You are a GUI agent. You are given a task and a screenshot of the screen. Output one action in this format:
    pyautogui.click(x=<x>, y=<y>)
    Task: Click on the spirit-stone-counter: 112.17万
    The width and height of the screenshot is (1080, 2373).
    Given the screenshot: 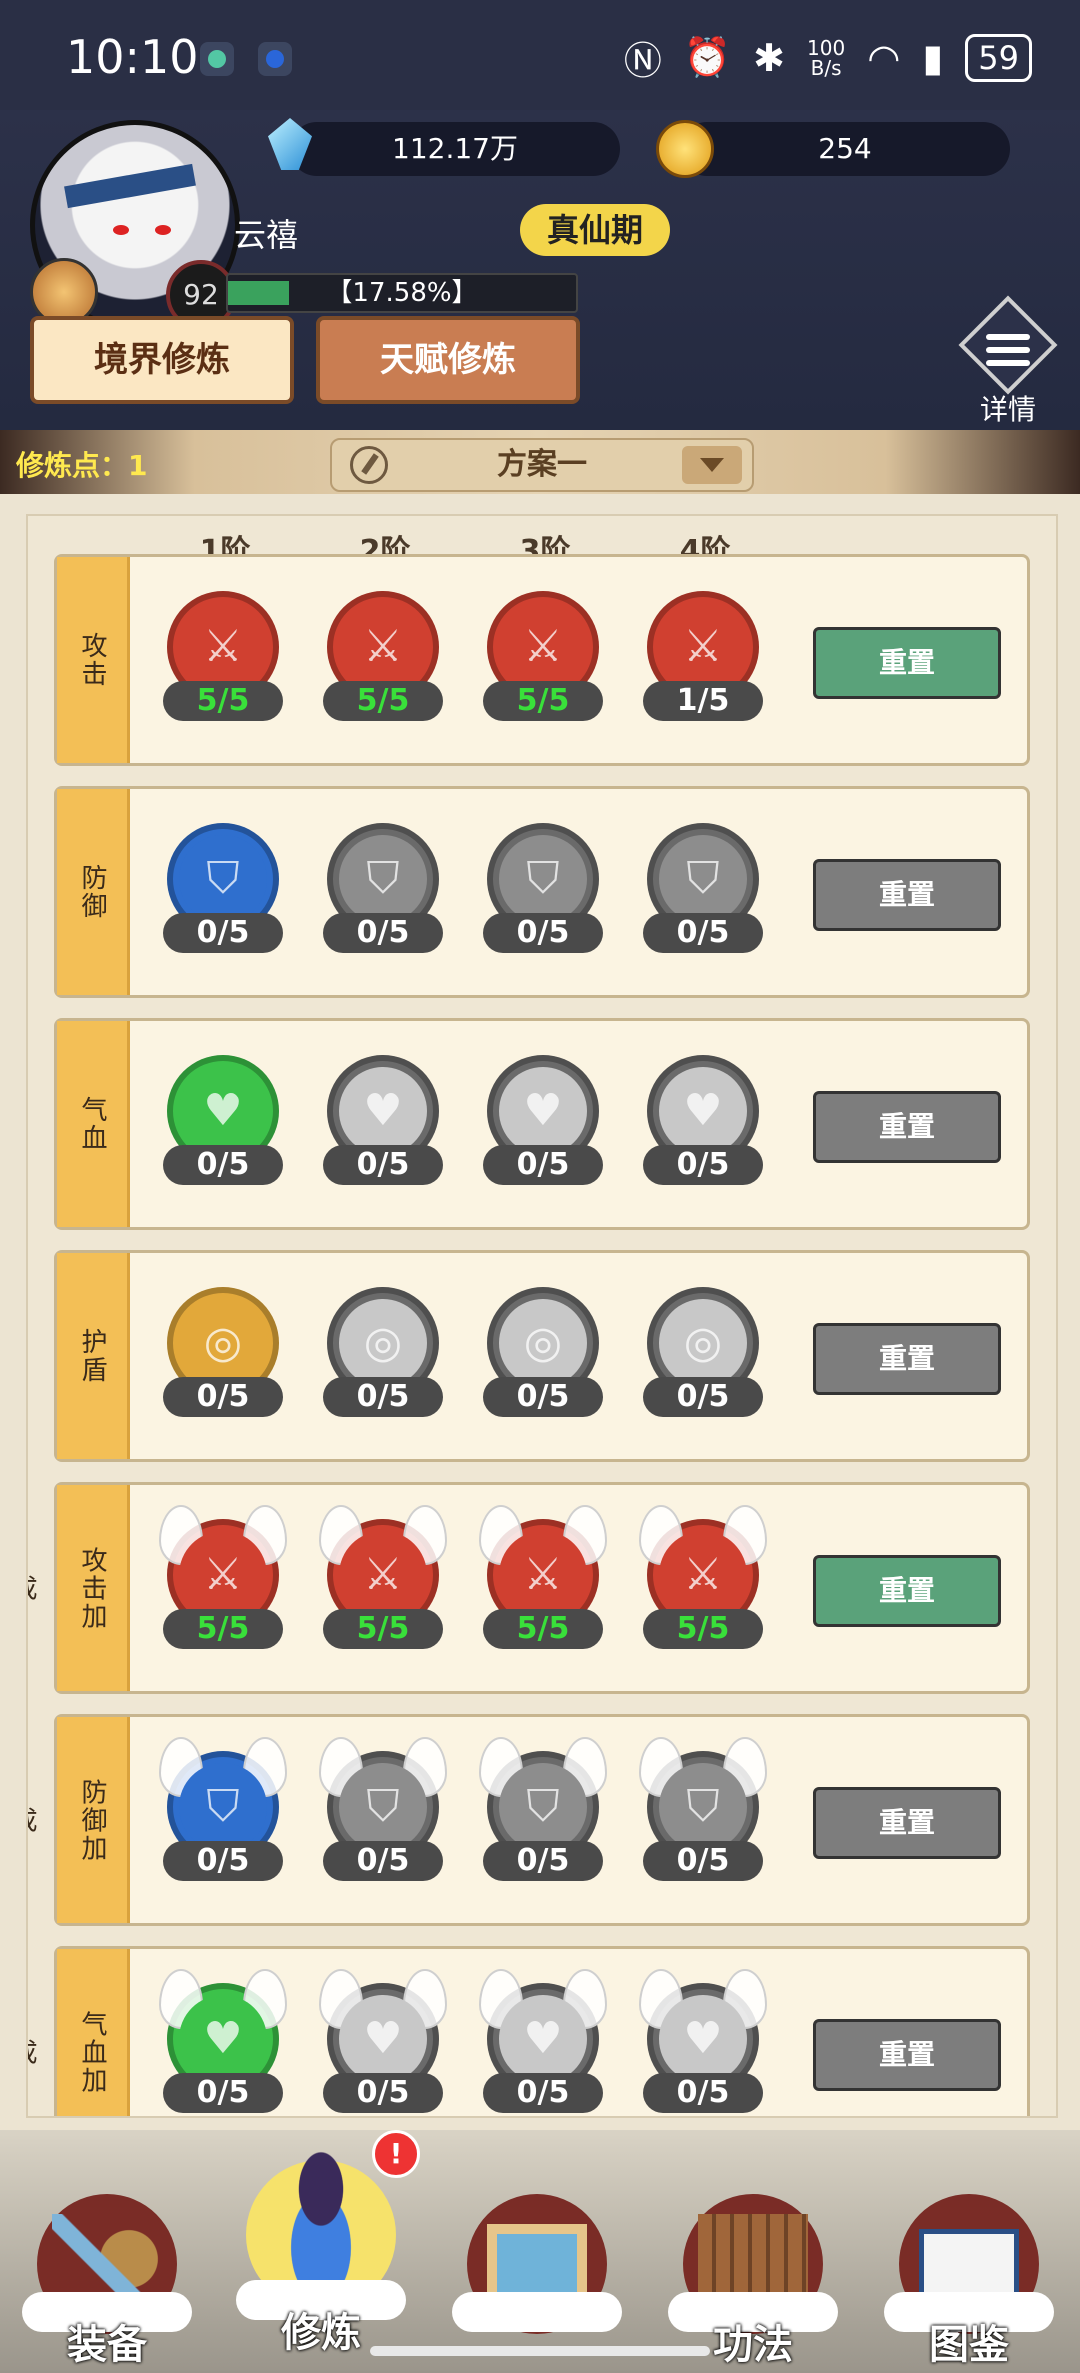 What is the action you would take?
    pyautogui.click(x=455, y=149)
    